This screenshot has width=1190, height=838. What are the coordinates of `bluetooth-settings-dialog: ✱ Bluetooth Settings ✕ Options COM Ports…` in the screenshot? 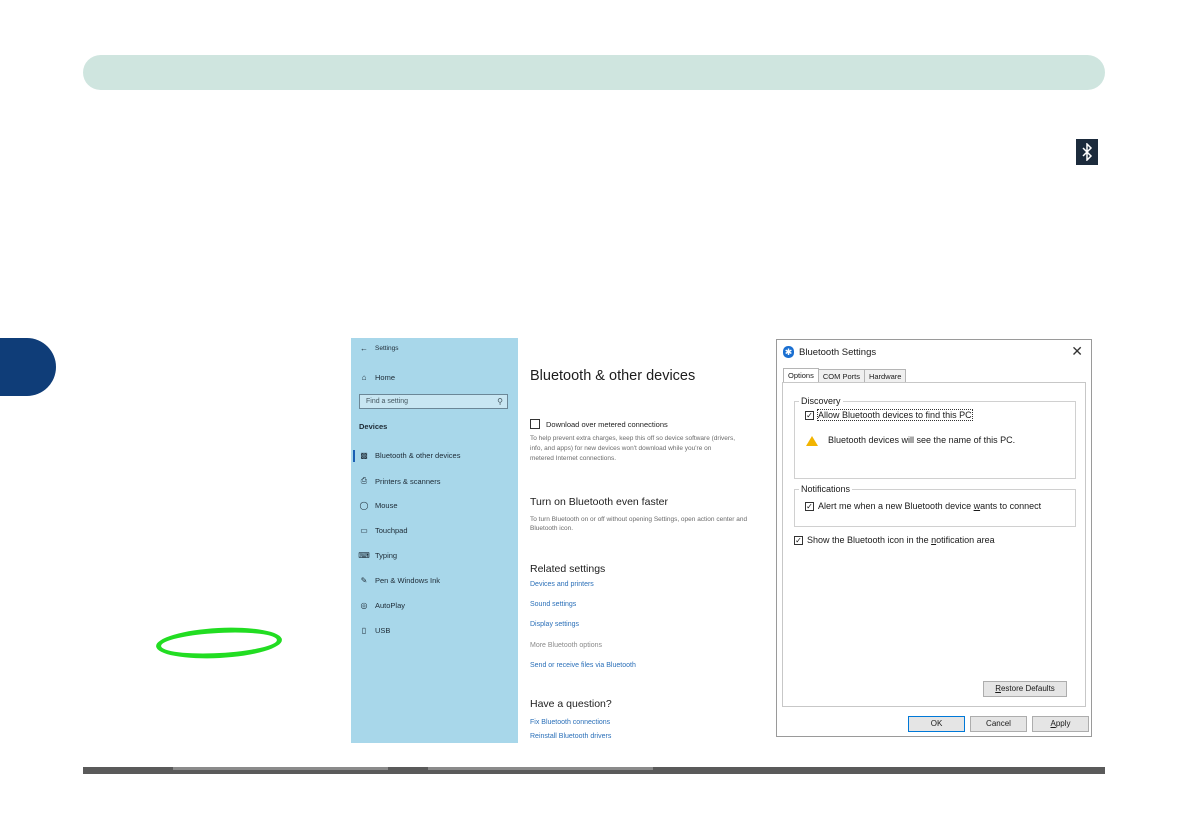 It's located at (934, 538).